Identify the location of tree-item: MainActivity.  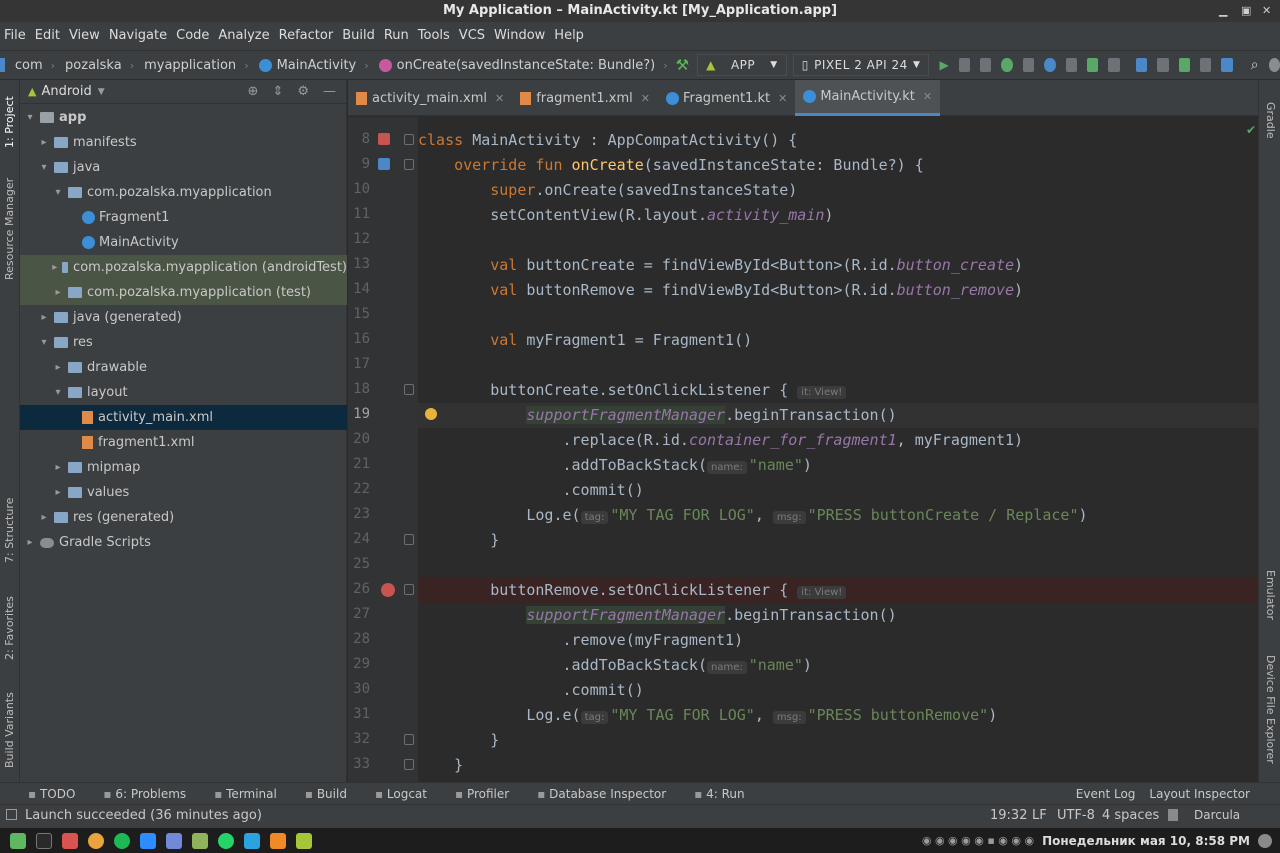
(183, 242).